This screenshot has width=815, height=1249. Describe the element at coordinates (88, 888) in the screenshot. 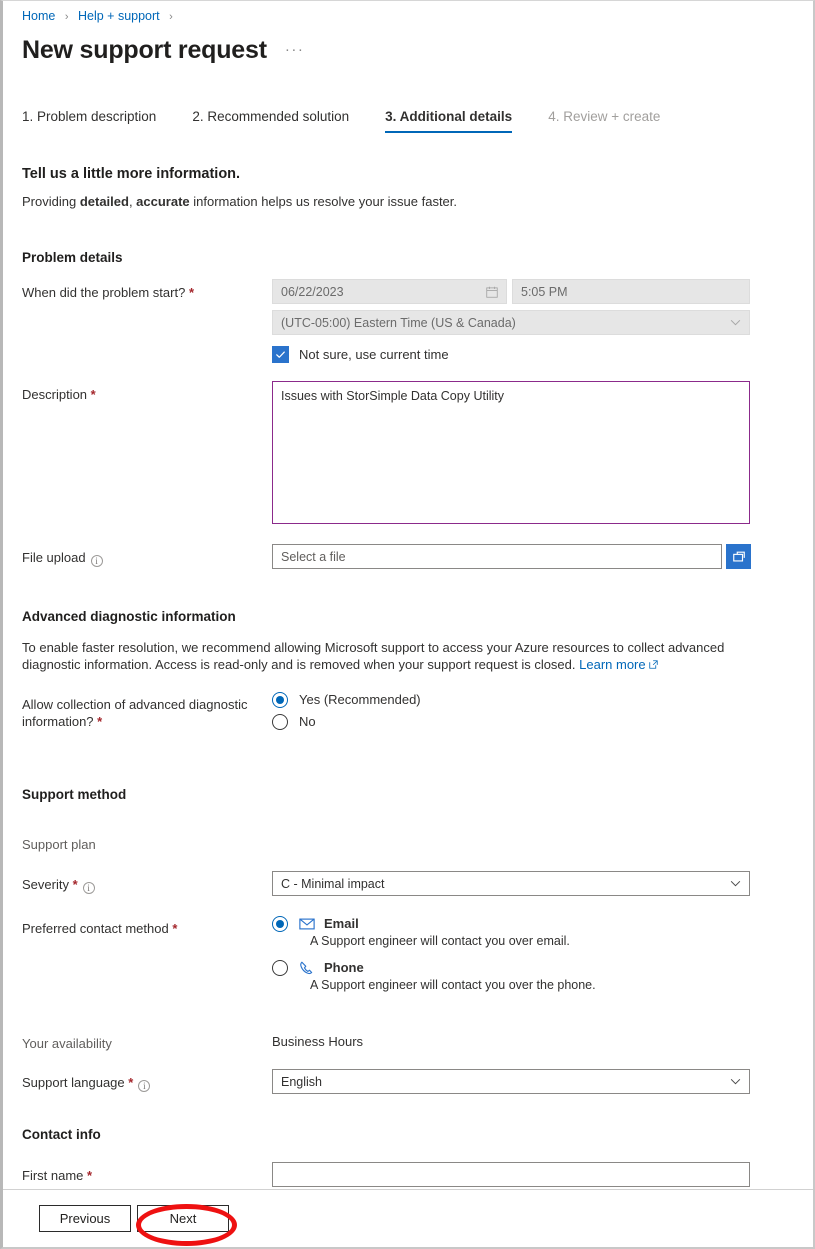

I see `info-icon-severity: i` at that location.